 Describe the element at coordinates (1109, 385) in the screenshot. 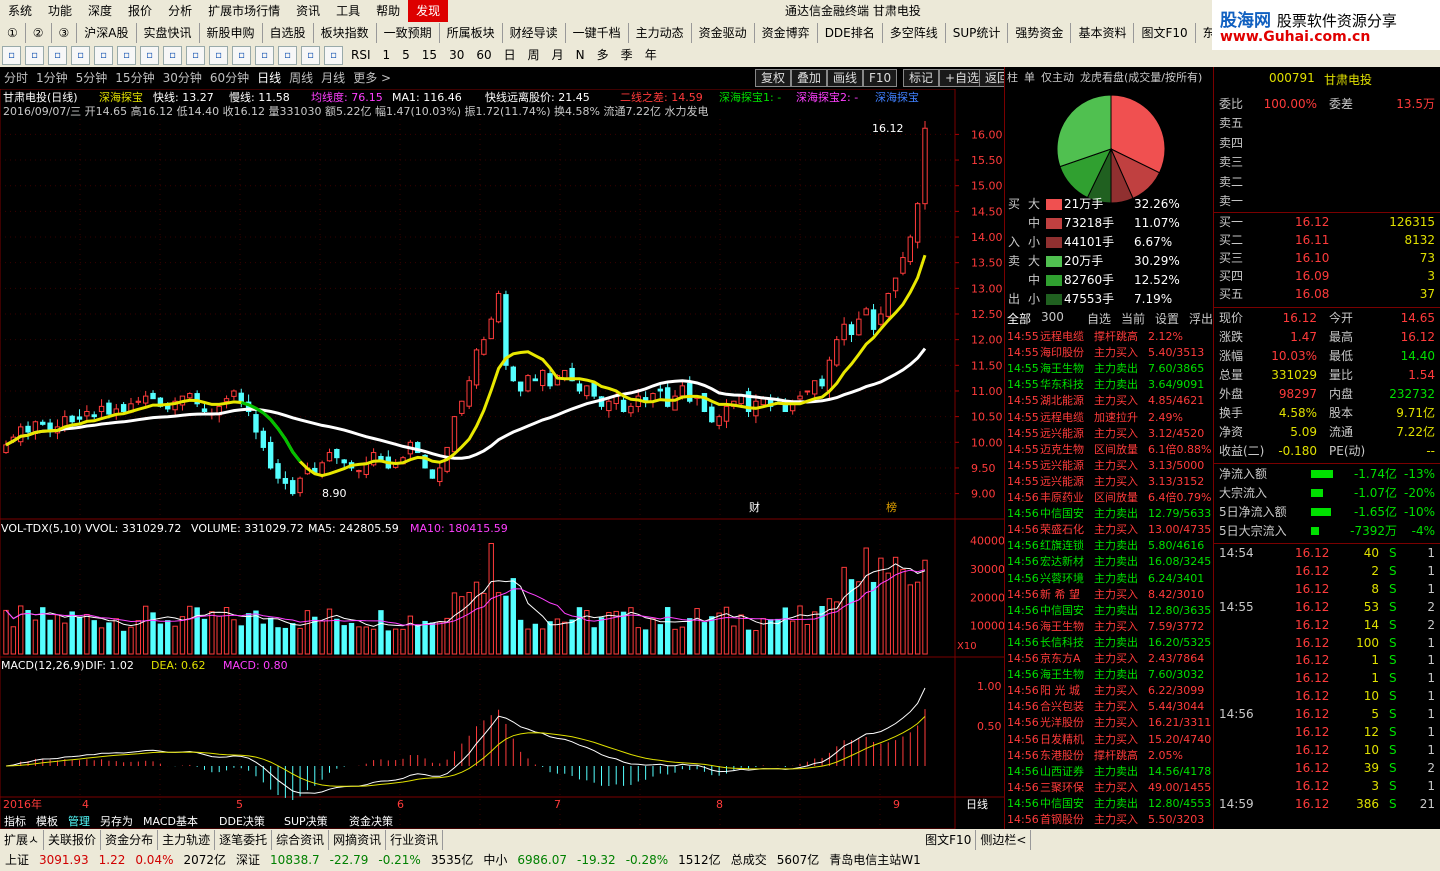

I see `monitor-row: 14:55 华东科技 主力卖出 3.64/9091` at that location.